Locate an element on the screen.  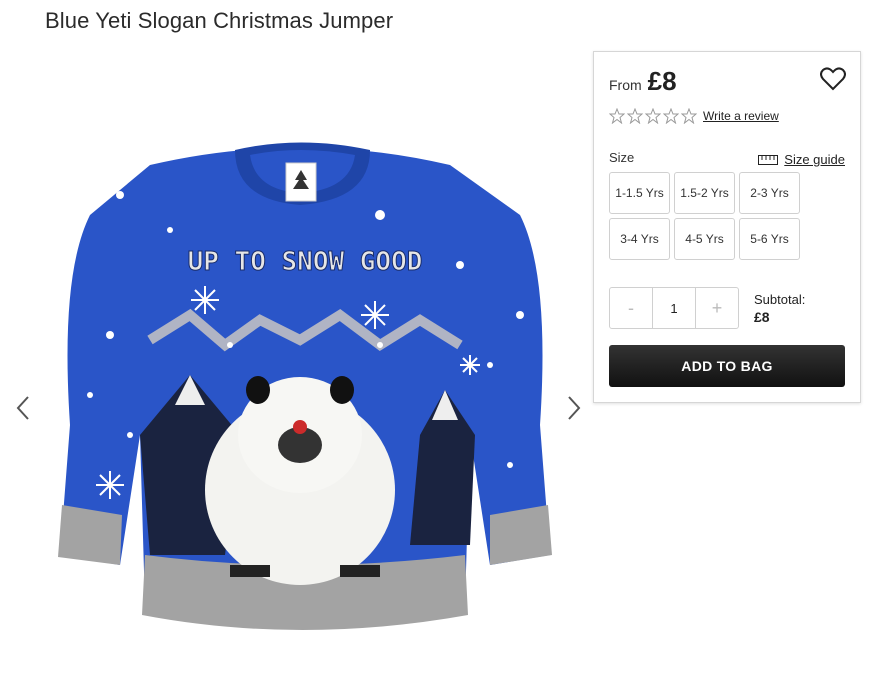
chevron-right-icon is located at coordinates (574, 408).